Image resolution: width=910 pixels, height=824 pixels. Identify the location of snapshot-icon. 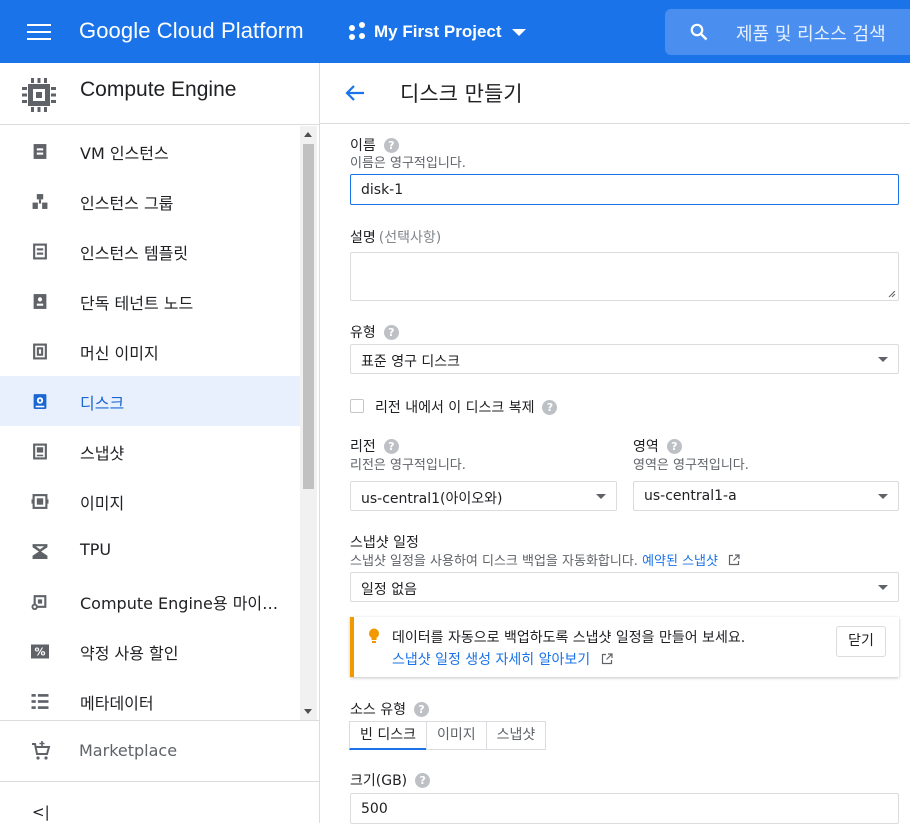
(40, 451).